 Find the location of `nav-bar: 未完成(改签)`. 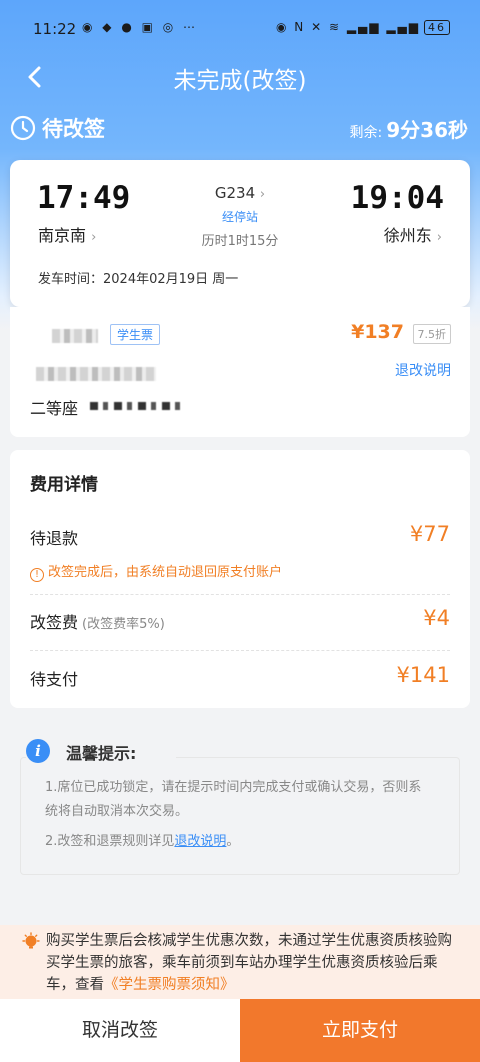

nav-bar: 未完成(改签) is located at coordinates (240, 78).